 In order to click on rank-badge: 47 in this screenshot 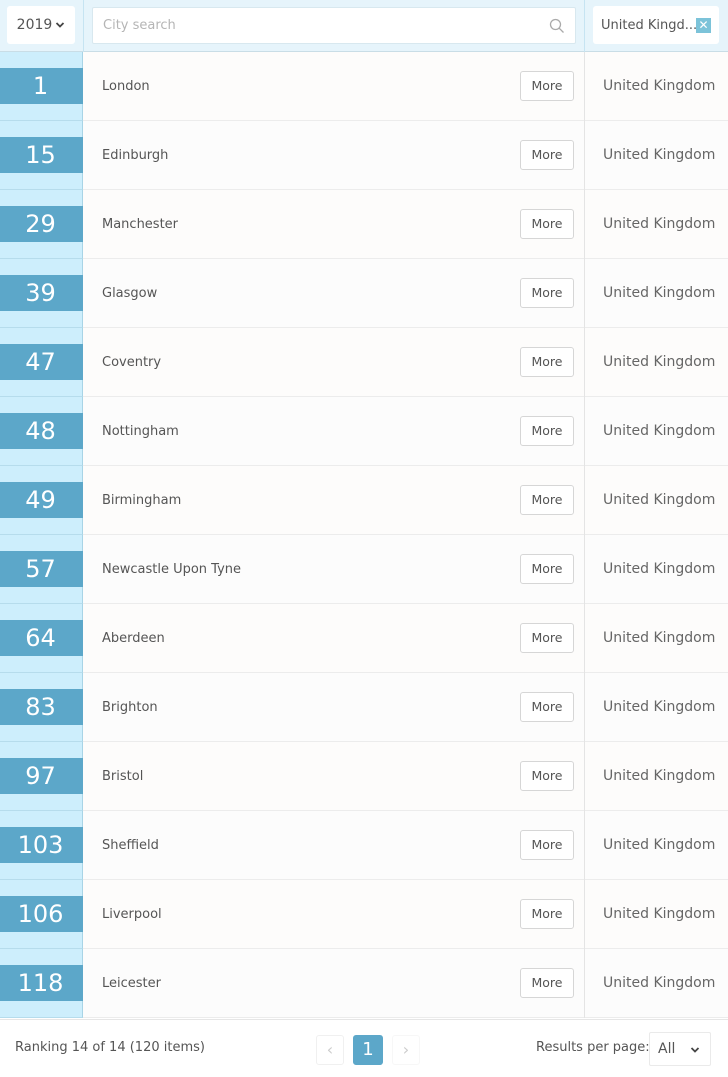, I will do `click(41, 362)`.